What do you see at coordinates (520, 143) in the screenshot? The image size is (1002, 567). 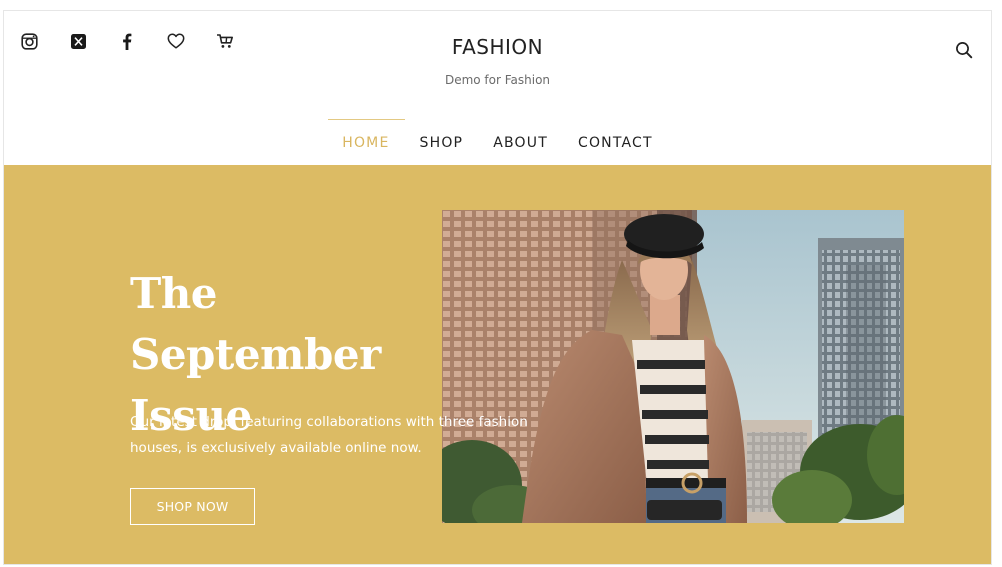 I see `nav-item-about: ABOUT` at bounding box center [520, 143].